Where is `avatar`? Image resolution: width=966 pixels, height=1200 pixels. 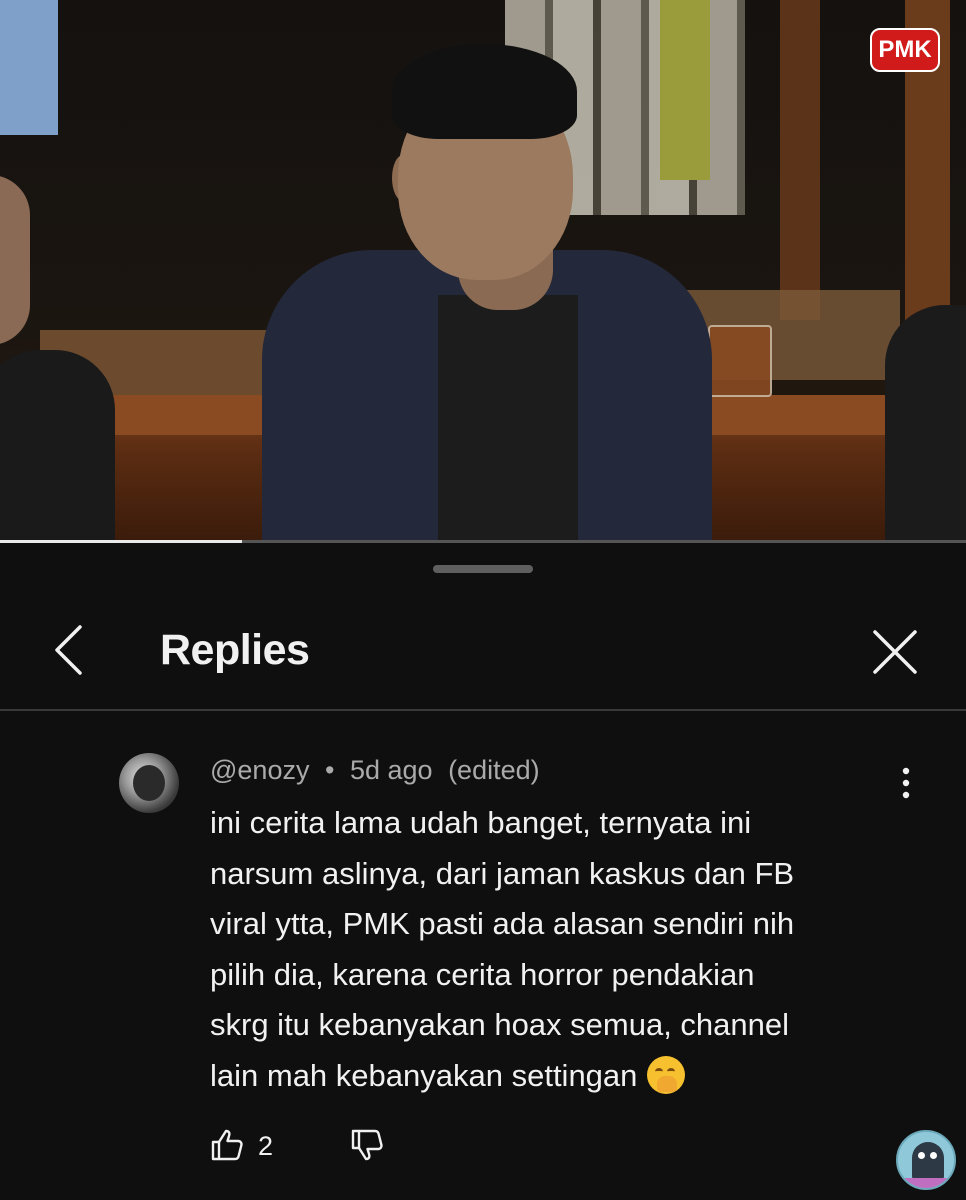 avatar is located at coordinates (149, 783).